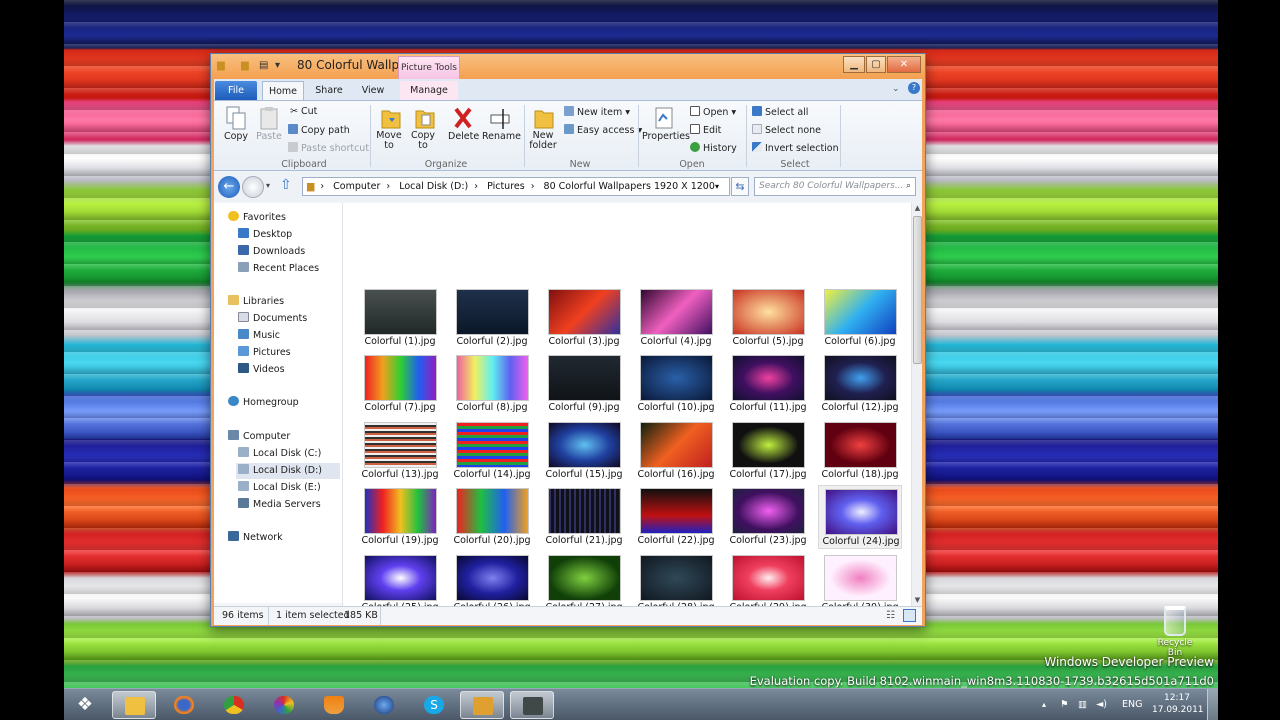 The height and width of the screenshot is (720, 1280). I want to click on forward-button, so click(253, 187).